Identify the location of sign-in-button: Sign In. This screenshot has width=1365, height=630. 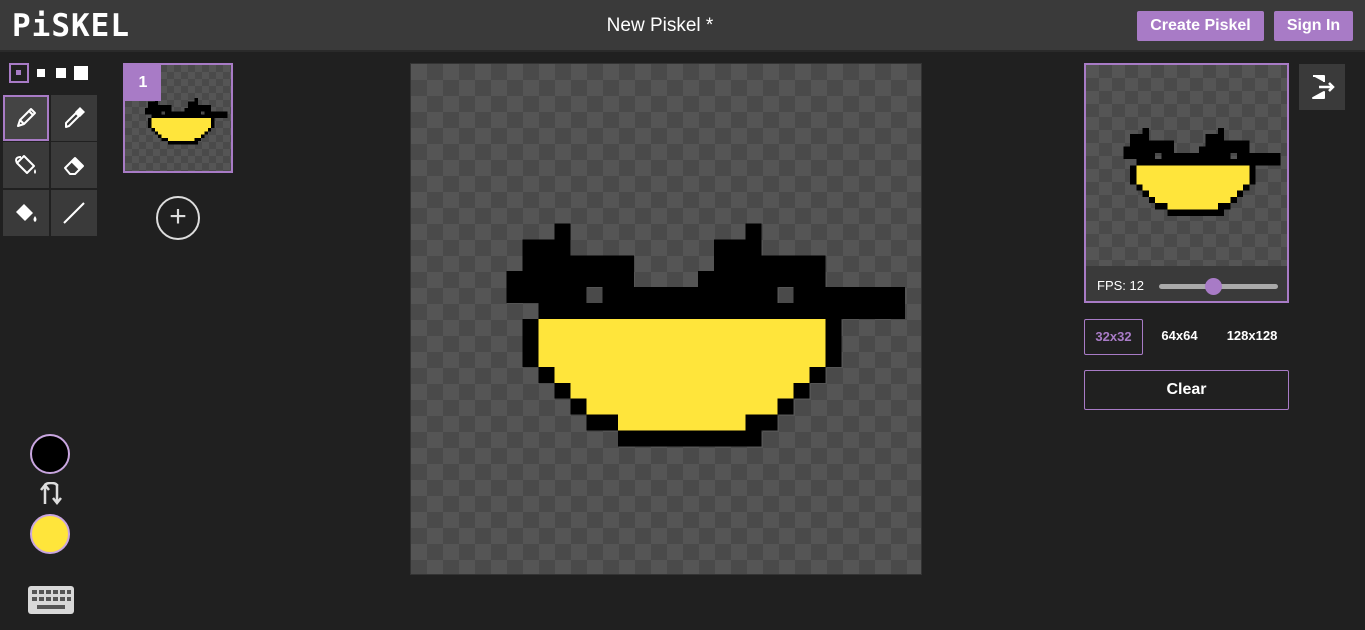
(1313, 26).